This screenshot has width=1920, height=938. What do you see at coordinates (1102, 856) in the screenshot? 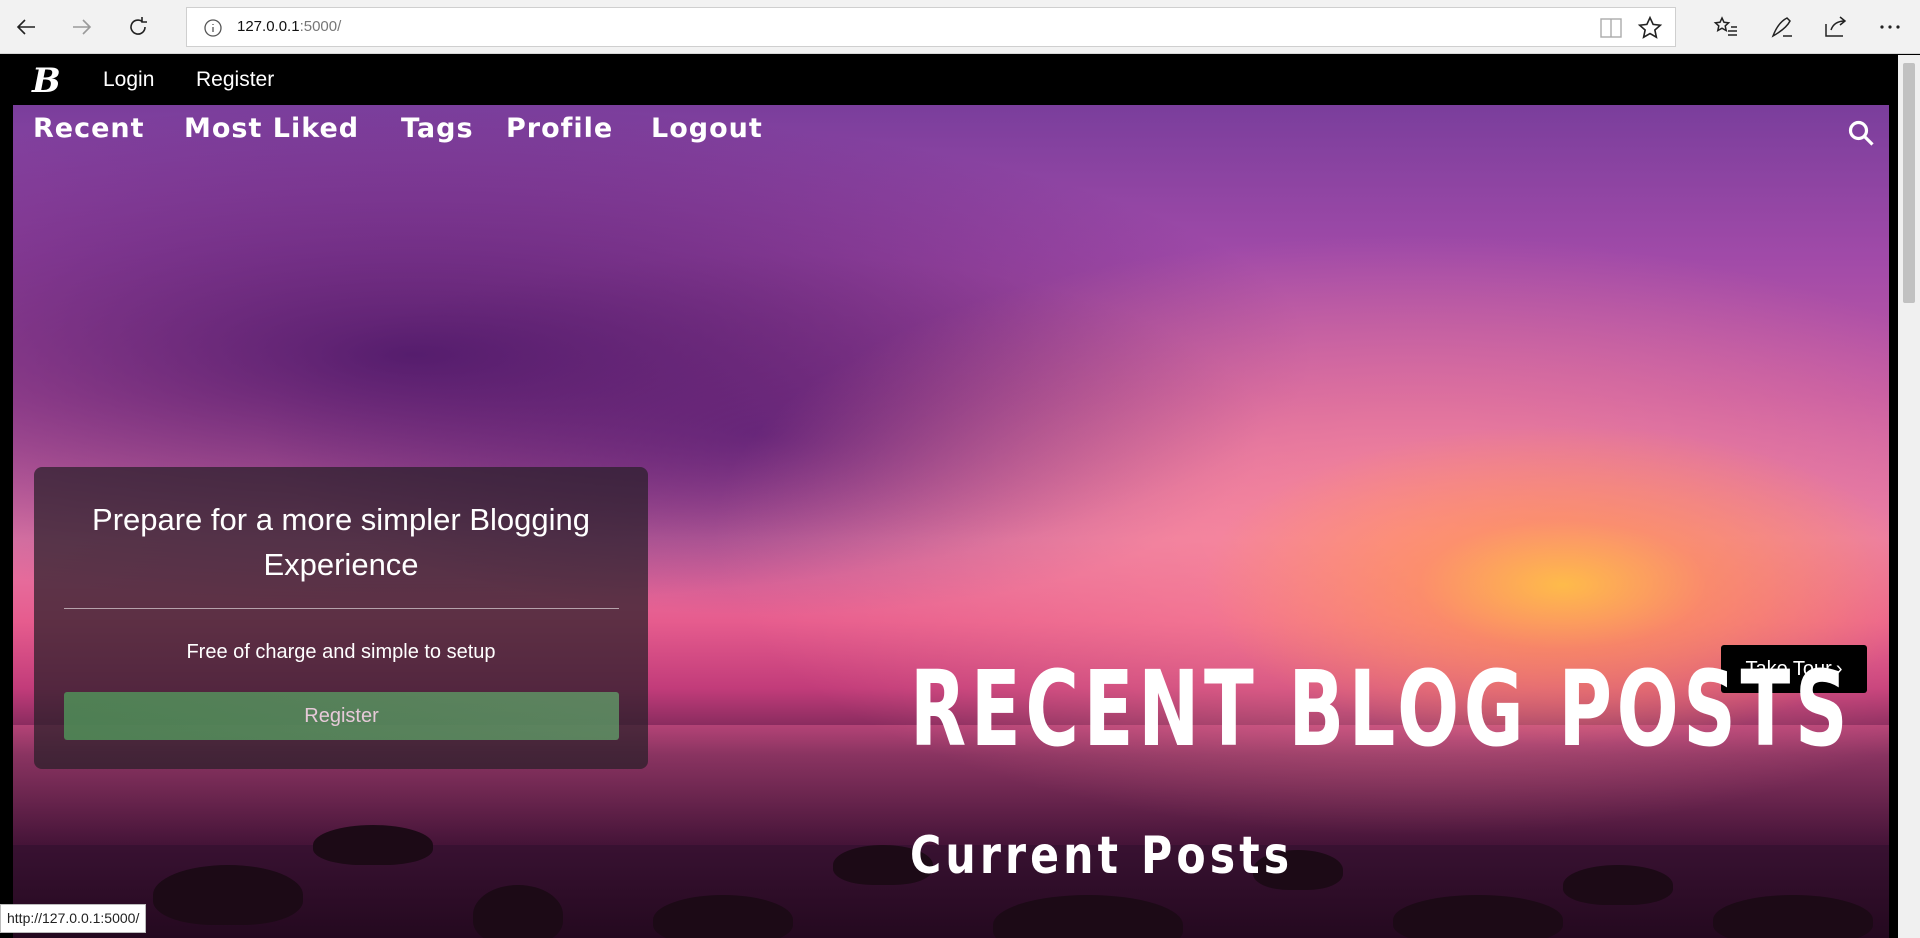
I see `hero-subheadline: Current Posts` at bounding box center [1102, 856].